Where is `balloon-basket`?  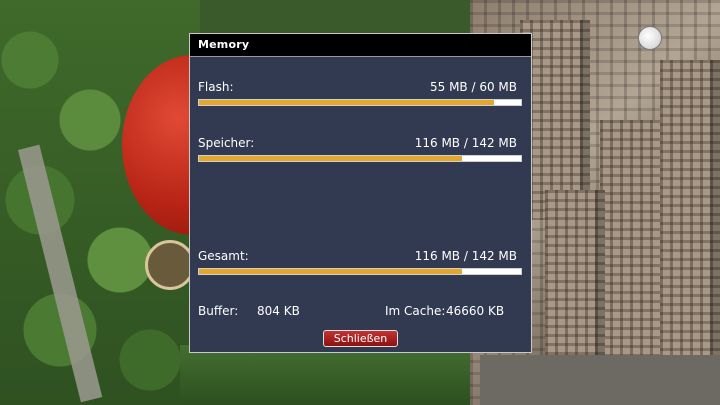
balloon-basket is located at coordinates (170, 265).